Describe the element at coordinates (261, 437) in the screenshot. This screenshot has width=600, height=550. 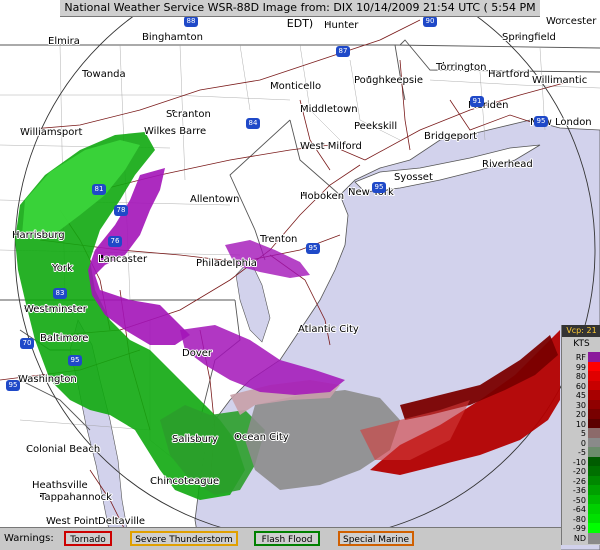
I see `city-label: Ocean City` at that location.